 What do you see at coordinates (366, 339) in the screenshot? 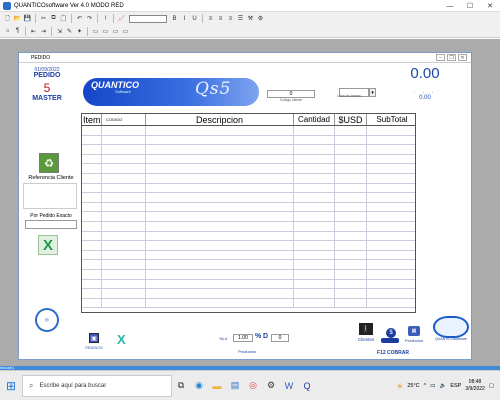
I see `clientes-label: Clientes` at bounding box center [366, 339].